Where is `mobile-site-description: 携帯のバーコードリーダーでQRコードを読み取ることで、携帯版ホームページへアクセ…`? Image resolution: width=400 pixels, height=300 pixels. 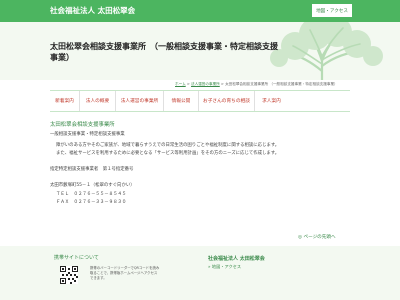 mobile-site-description: 携帯のバーコードリーダーでQRコードを読み取ることで、携帯版ホームページへアクセ… is located at coordinates (125, 273).